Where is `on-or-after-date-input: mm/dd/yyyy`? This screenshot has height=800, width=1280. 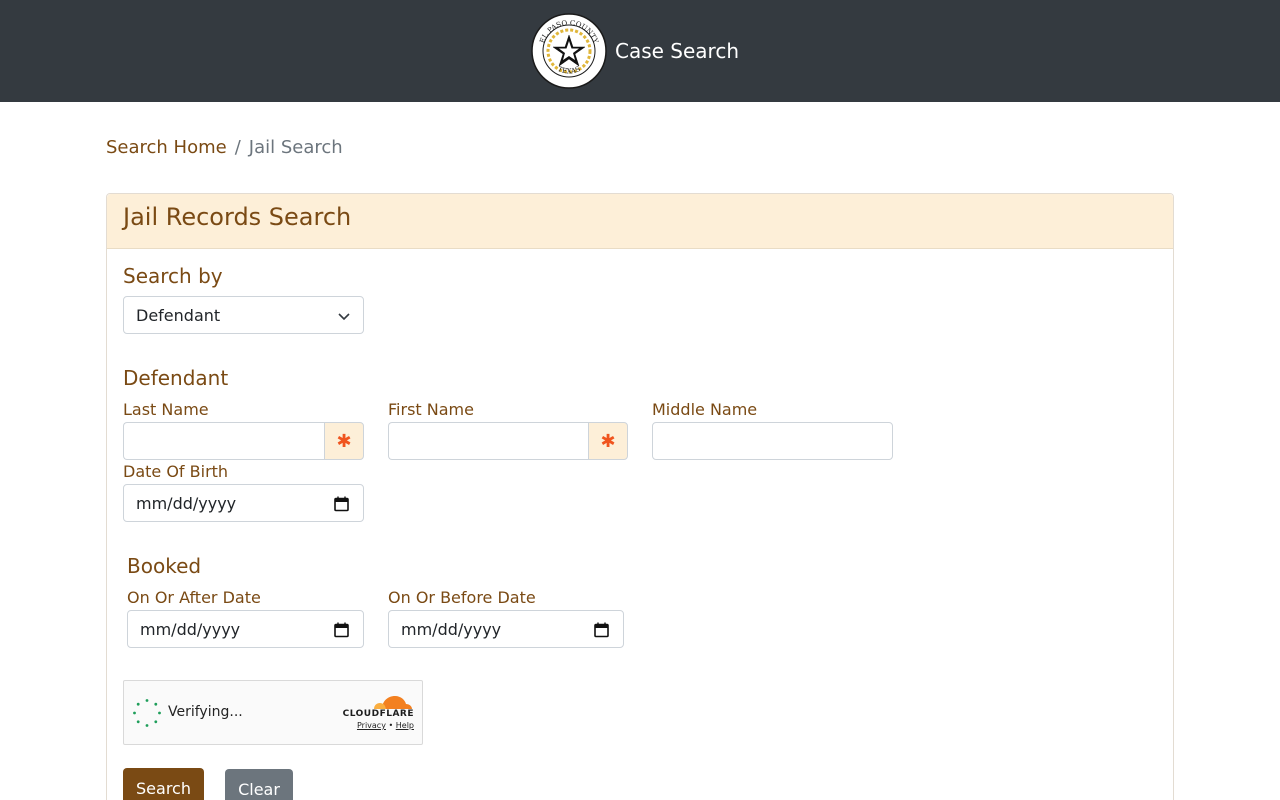
on-or-after-date-input: mm/dd/yyyy is located at coordinates (245, 629).